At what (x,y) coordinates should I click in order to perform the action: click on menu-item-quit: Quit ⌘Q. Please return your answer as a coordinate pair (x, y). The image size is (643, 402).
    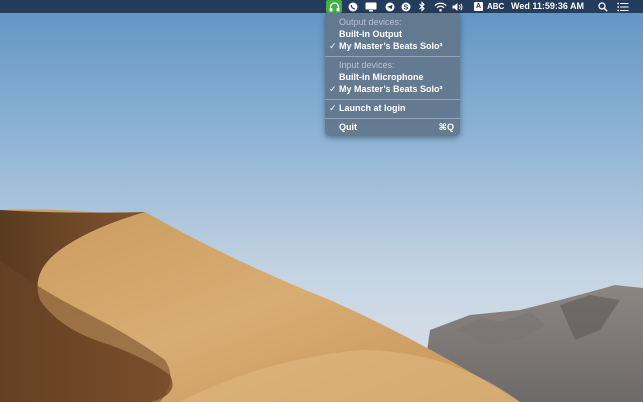
    Looking at the image, I should click on (392, 127).